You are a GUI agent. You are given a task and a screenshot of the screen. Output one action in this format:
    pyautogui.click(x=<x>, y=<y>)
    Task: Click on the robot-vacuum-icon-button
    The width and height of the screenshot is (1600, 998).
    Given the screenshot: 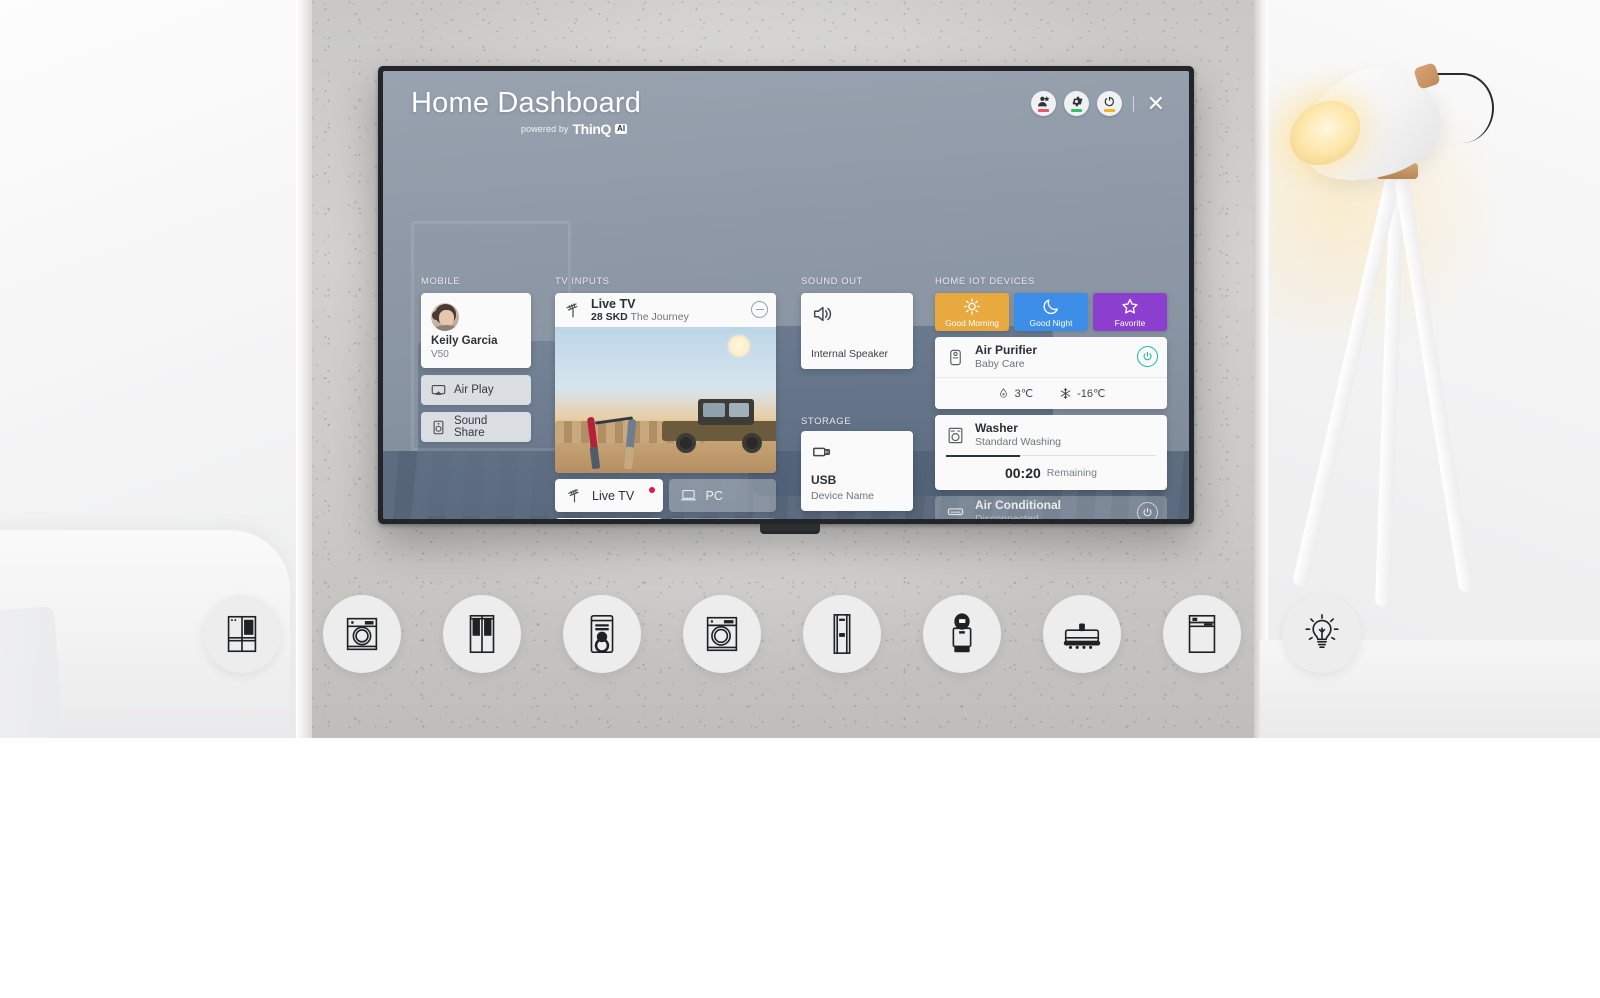 What is the action you would take?
    pyautogui.click(x=1082, y=634)
    